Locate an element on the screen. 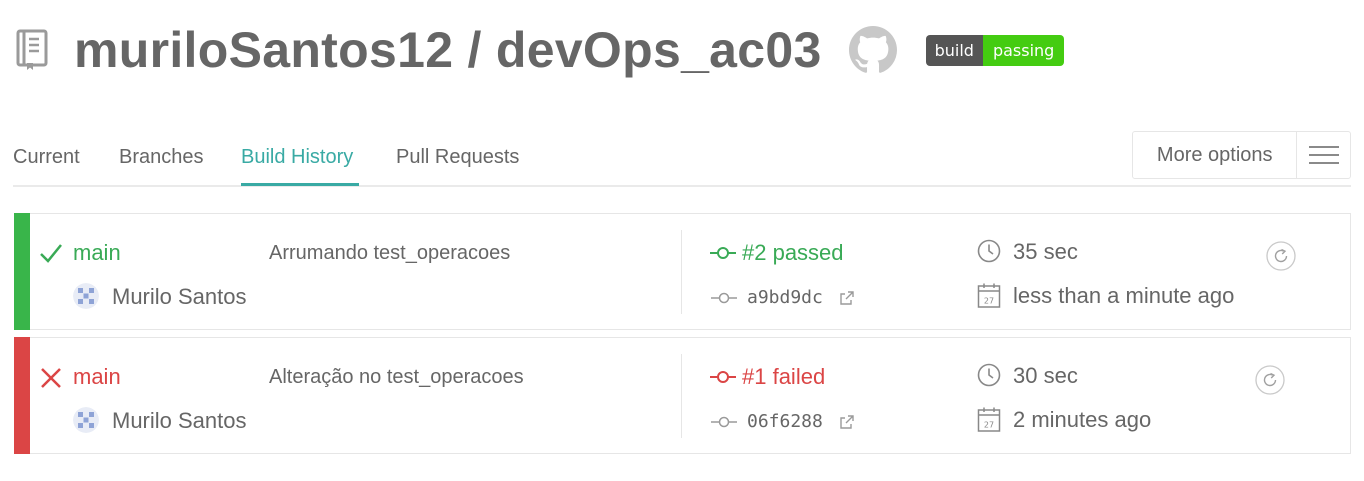 This screenshot has height=481, width=1364. build-duration: 30 sec is located at coordinates (1045, 375).